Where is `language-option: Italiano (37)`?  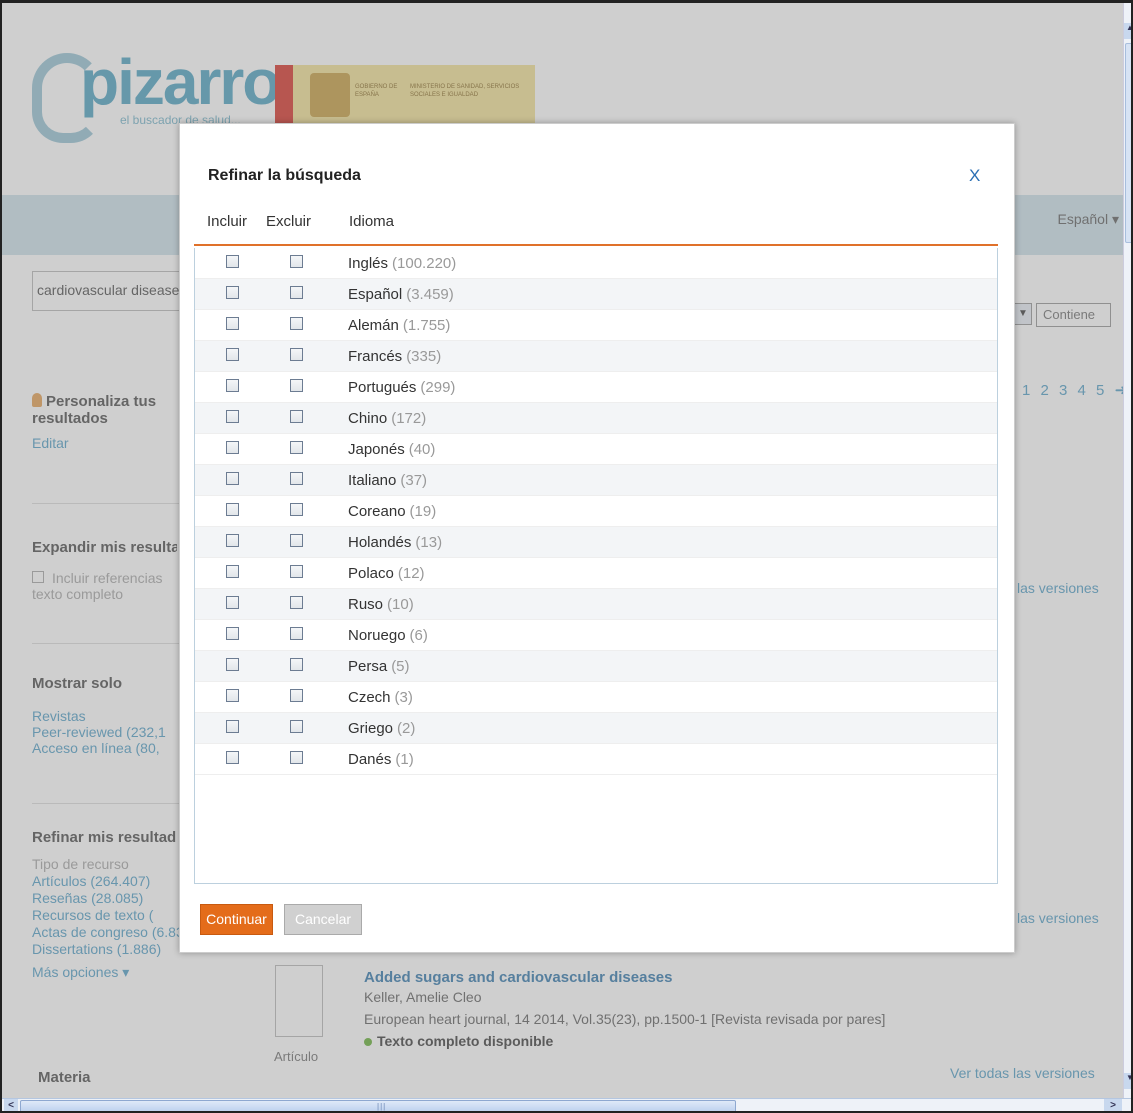
language-option: Italiano (37) is located at coordinates (387, 480).